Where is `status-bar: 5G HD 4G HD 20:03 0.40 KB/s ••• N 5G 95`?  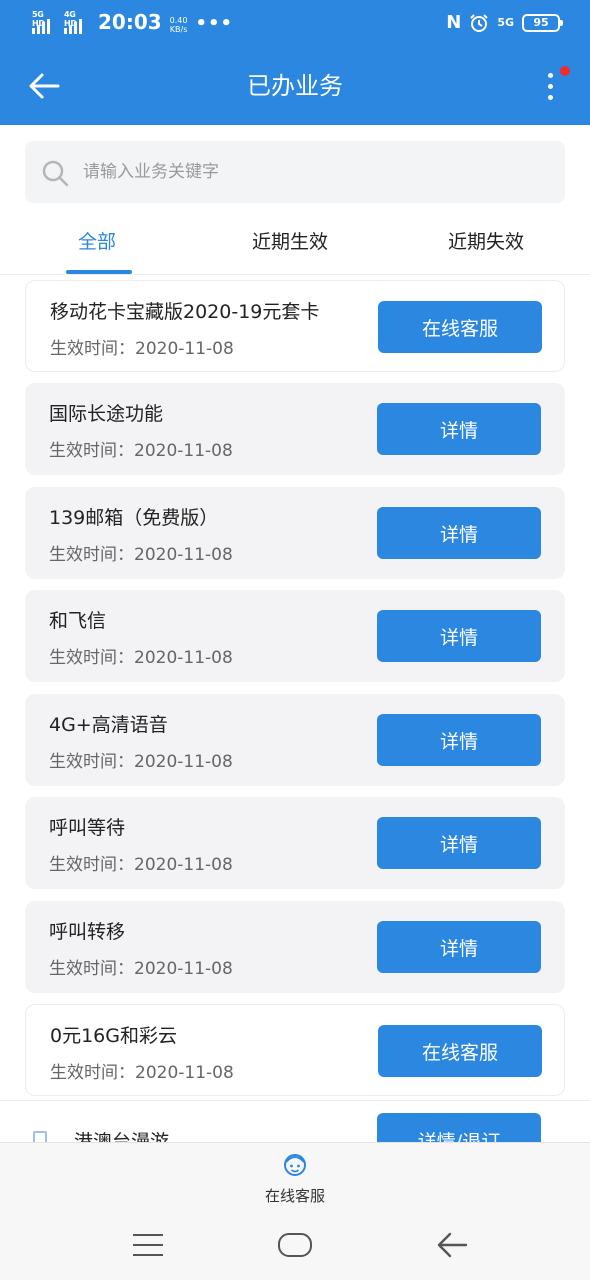 status-bar: 5G HD 4G HD 20:03 0.40 KB/s ••• N 5G 95 is located at coordinates (295, 23).